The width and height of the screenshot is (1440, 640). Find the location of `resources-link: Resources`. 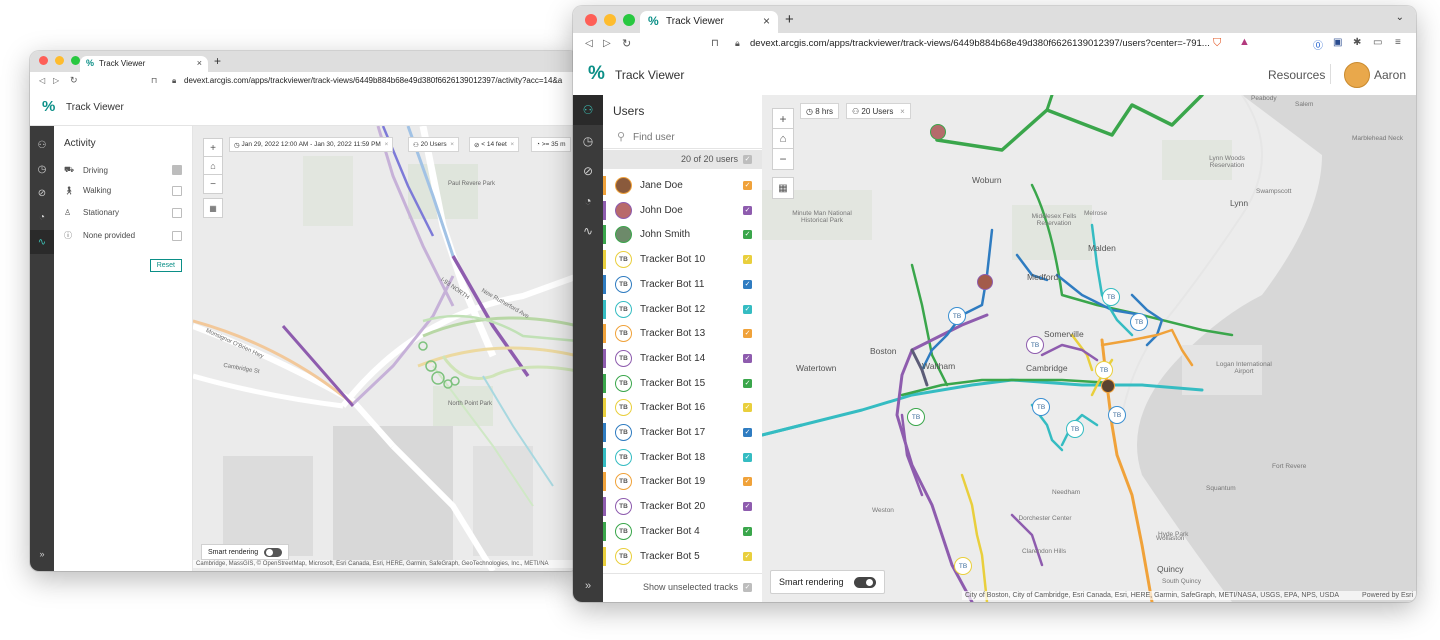

resources-link: Resources is located at coordinates (1296, 75).